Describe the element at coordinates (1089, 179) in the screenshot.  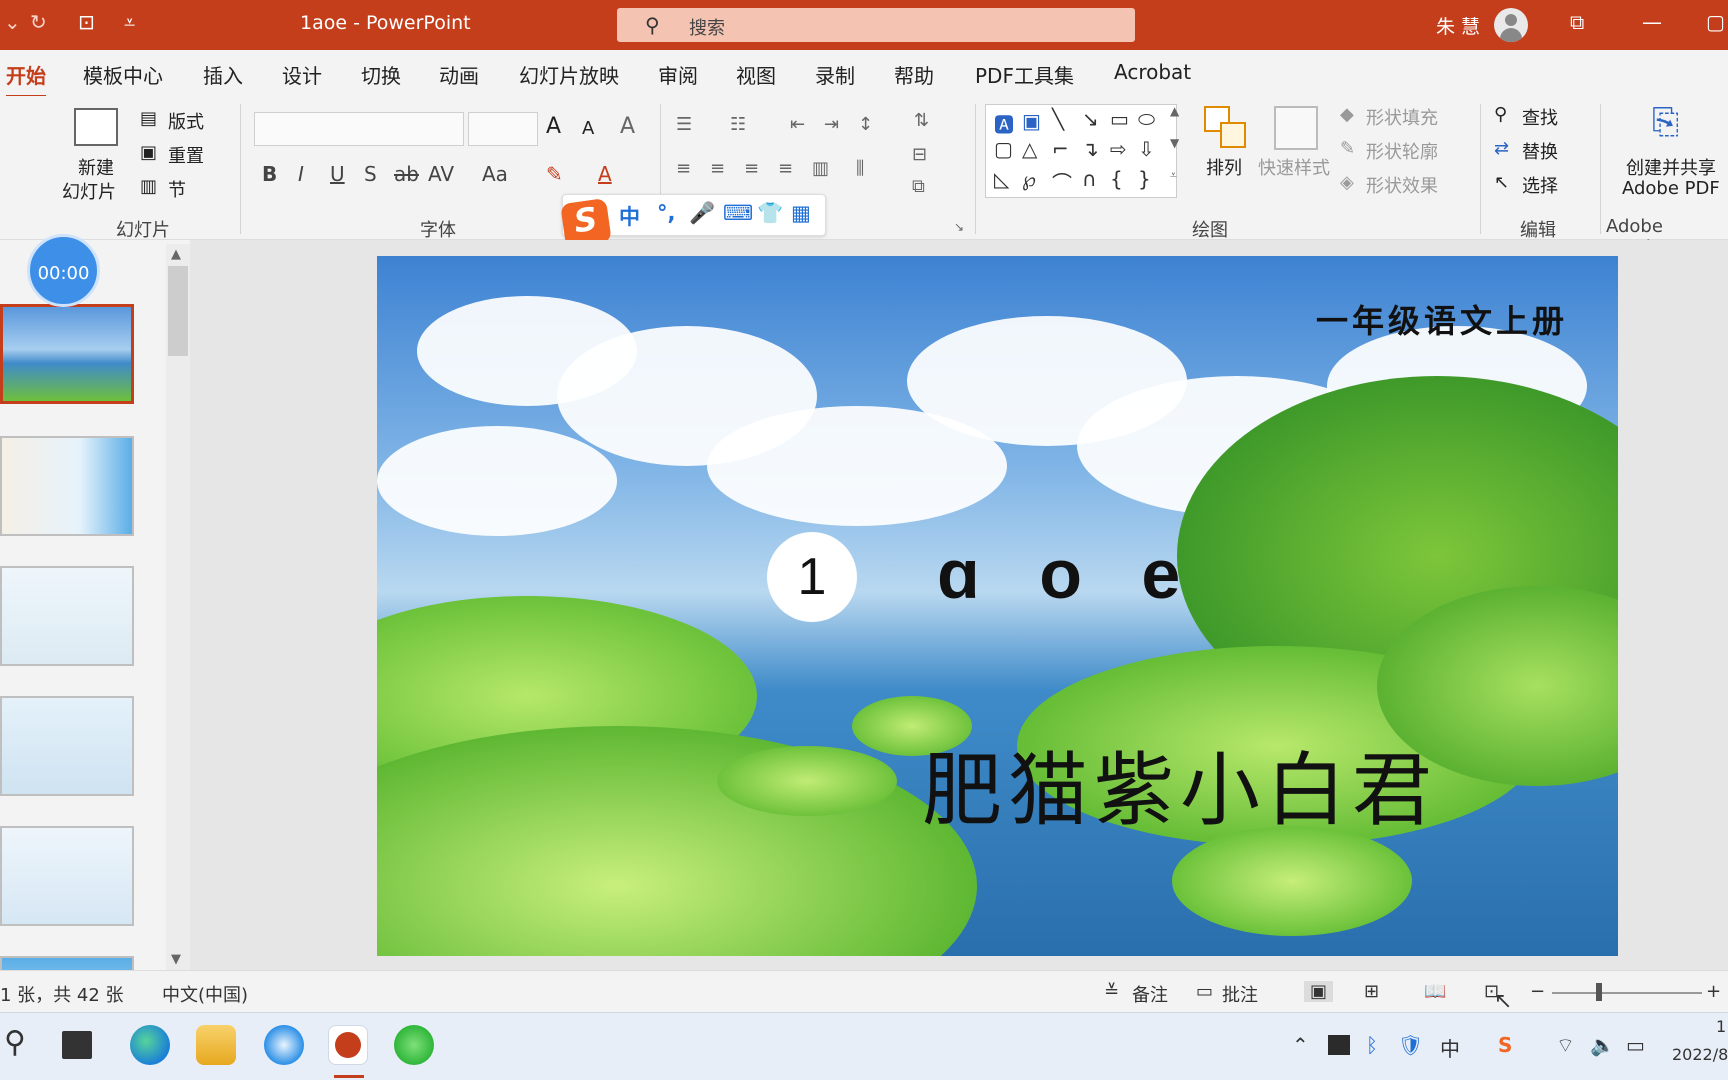
I see `curve-shape-icon: ∩` at that location.